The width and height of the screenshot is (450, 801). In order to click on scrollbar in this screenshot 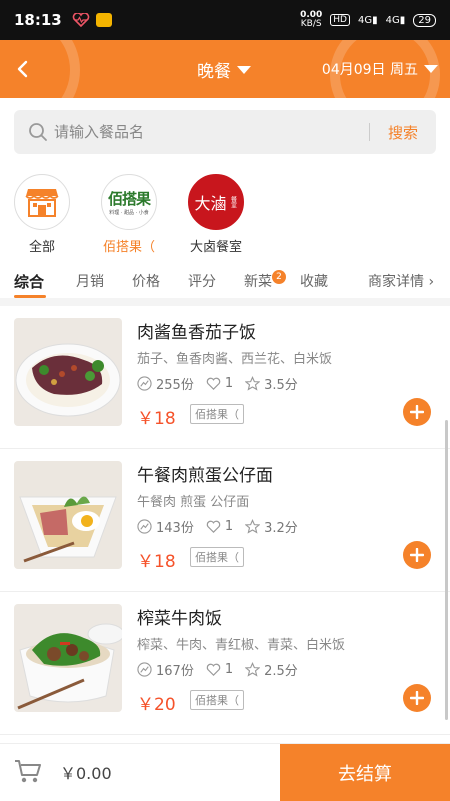, I will do `click(446, 570)`.